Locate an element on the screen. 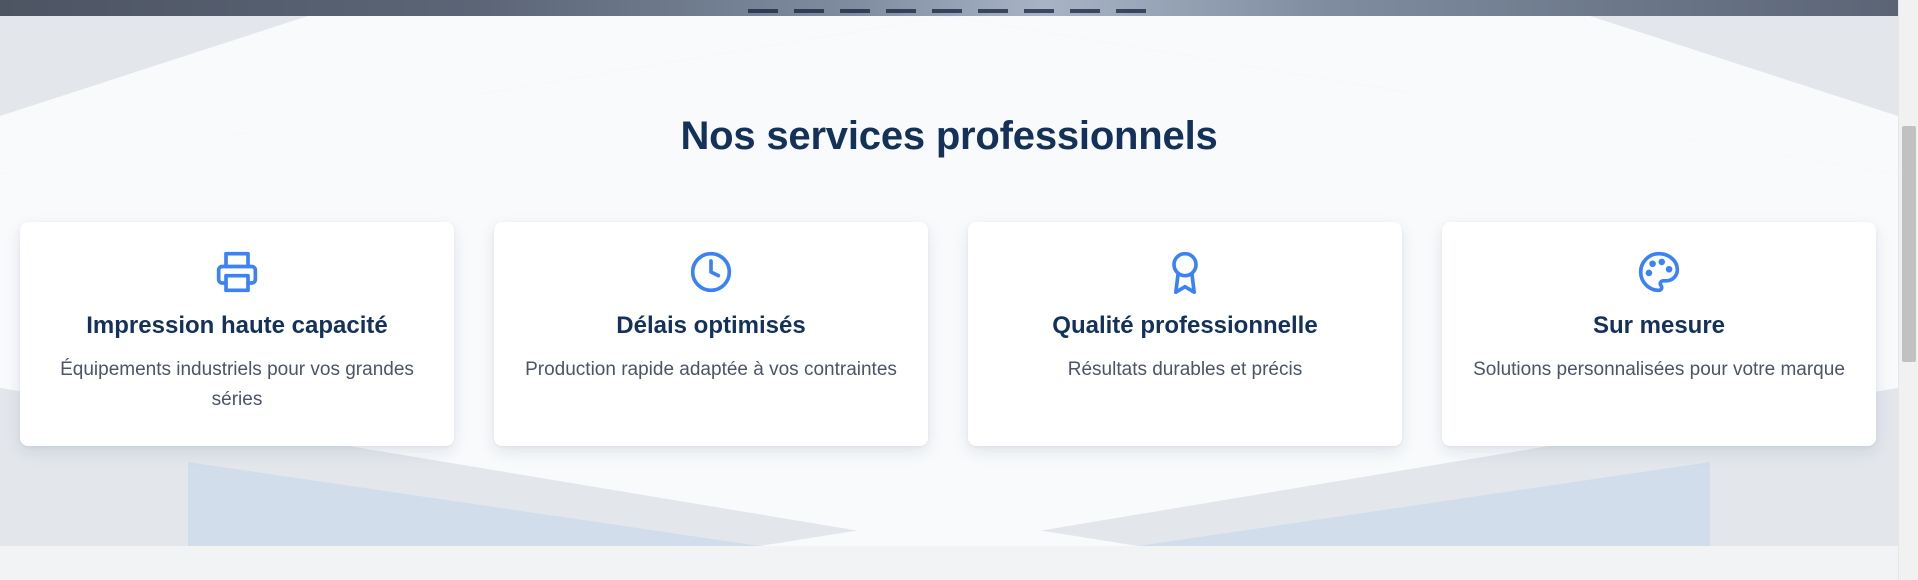  service-title: Qualité professionnelle is located at coordinates (1185, 325).